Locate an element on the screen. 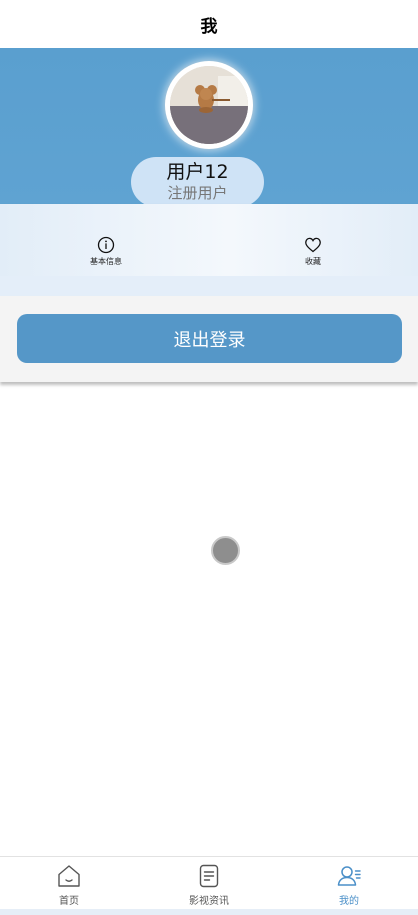 The image size is (418, 915). top-nav-bar: 我 is located at coordinates (209, 24).